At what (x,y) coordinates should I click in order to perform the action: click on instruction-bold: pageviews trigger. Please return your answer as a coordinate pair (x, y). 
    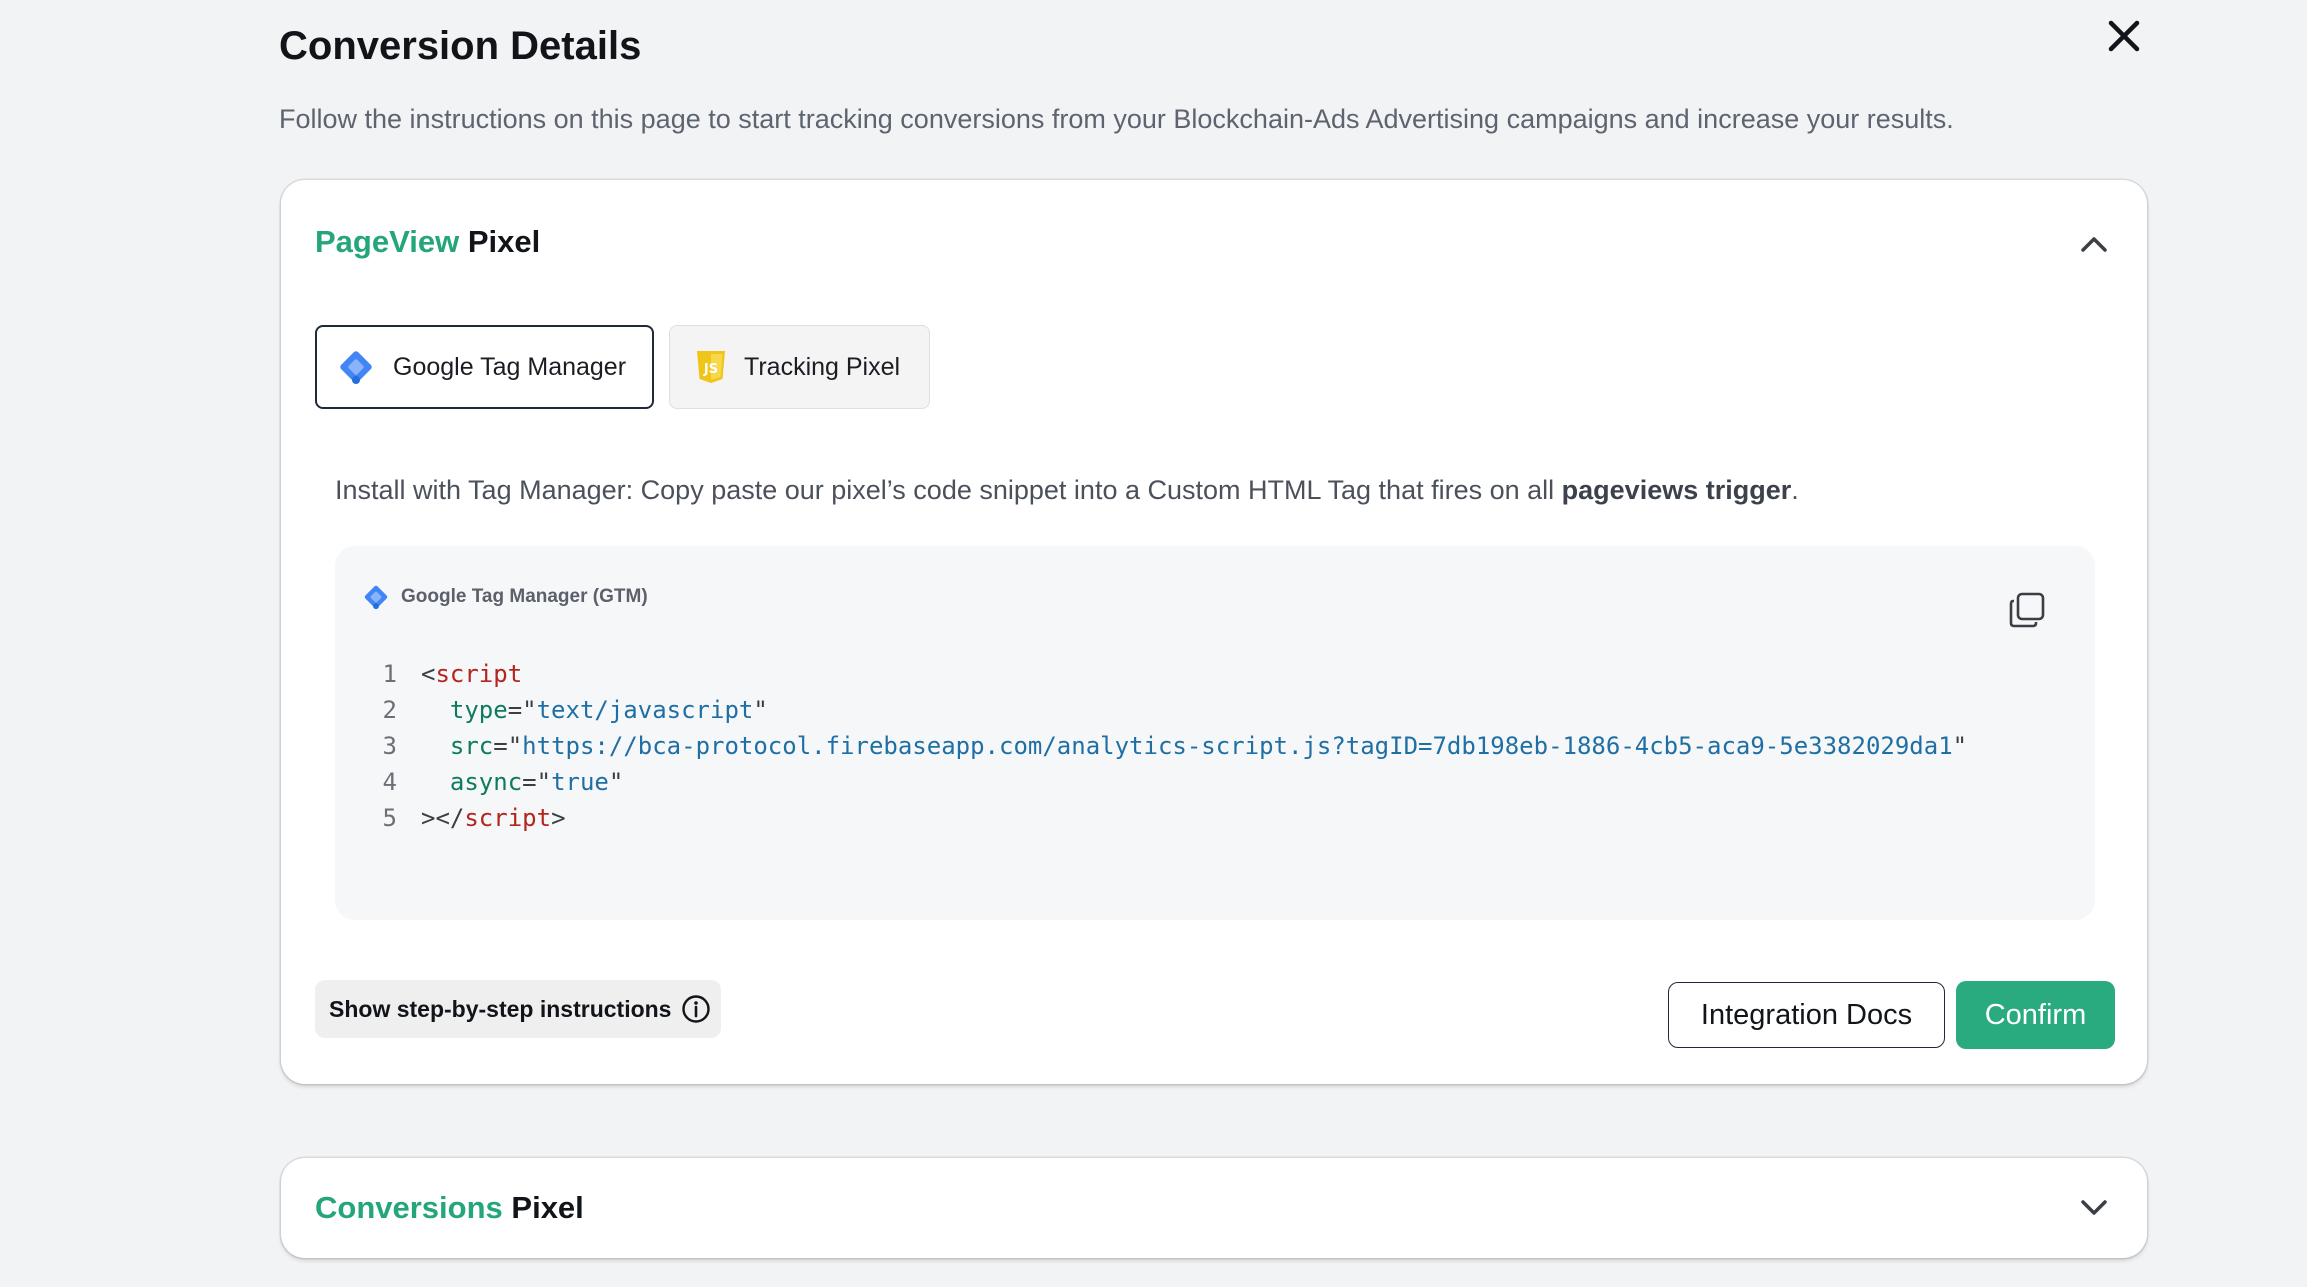
    Looking at the image, I should click on (1676, 490).